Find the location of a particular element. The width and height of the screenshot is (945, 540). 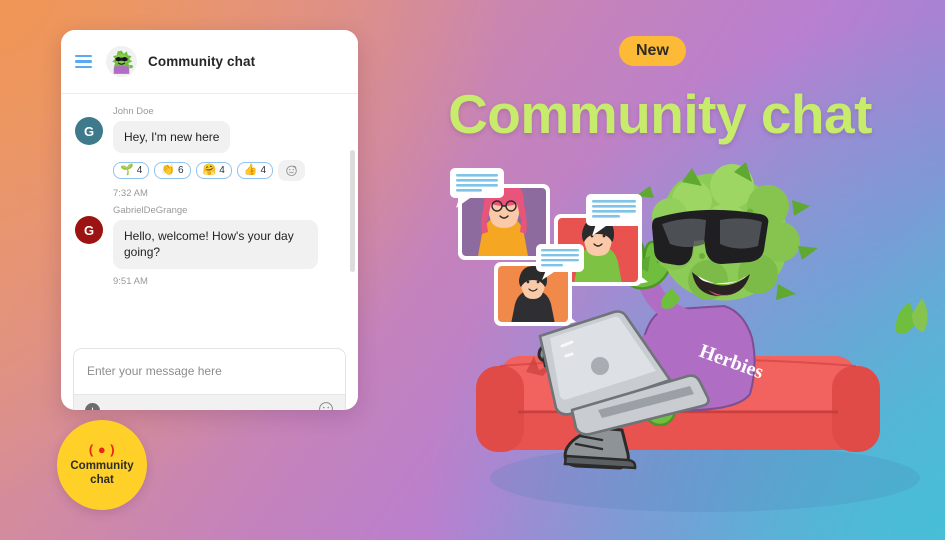

hugging-face-icon: 🤗 is located at coordinates (209, 170).